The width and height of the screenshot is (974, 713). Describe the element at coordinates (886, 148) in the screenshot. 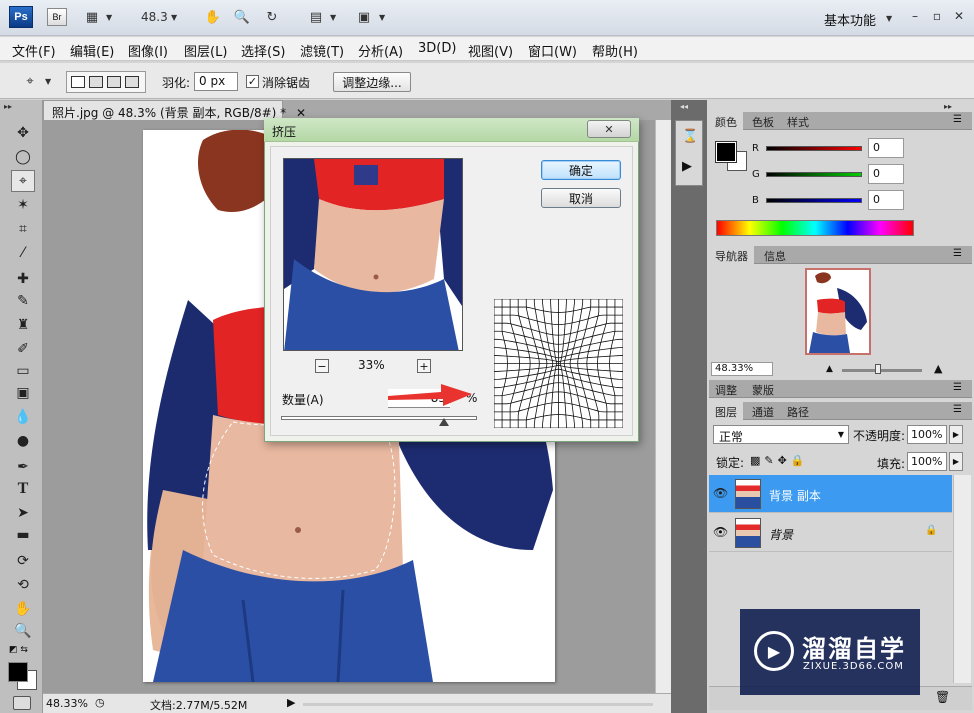

I see `channel-r-input: 0` at that location.